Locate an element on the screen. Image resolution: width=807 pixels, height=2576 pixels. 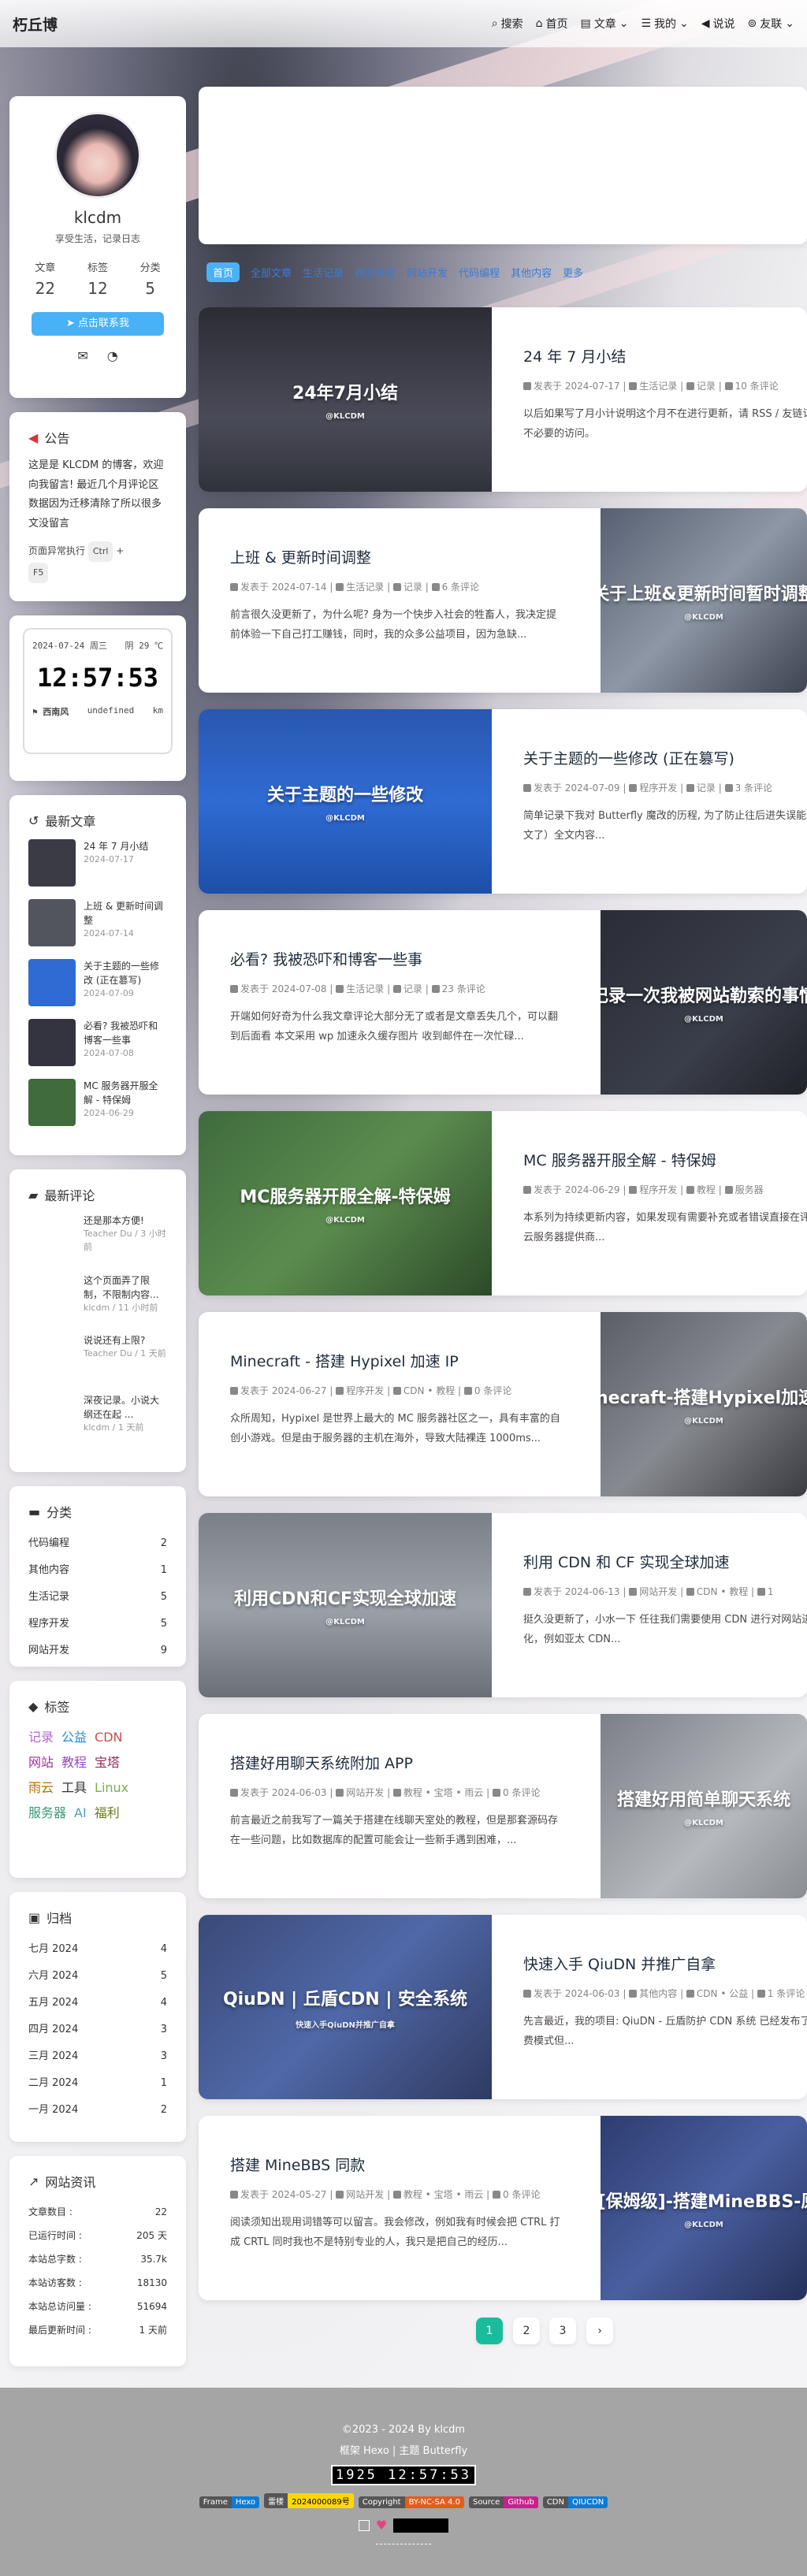
nav-talk: ◀ 说说 is located at coordinates (718, 24).